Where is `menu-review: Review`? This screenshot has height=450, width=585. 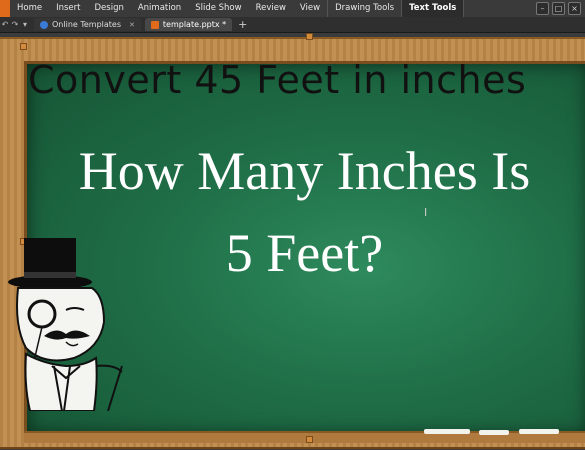 menu-review: Review is located at coordinates (271, 8).